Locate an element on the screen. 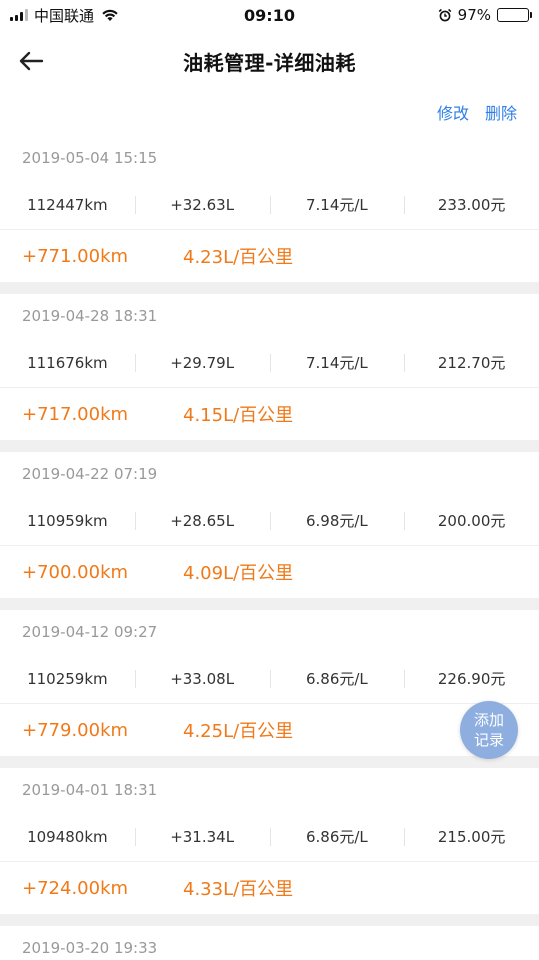 Image resolution: width=539 pixels, height=960 pixels. status-time: 09:10 is located at coordinates (269, 15).